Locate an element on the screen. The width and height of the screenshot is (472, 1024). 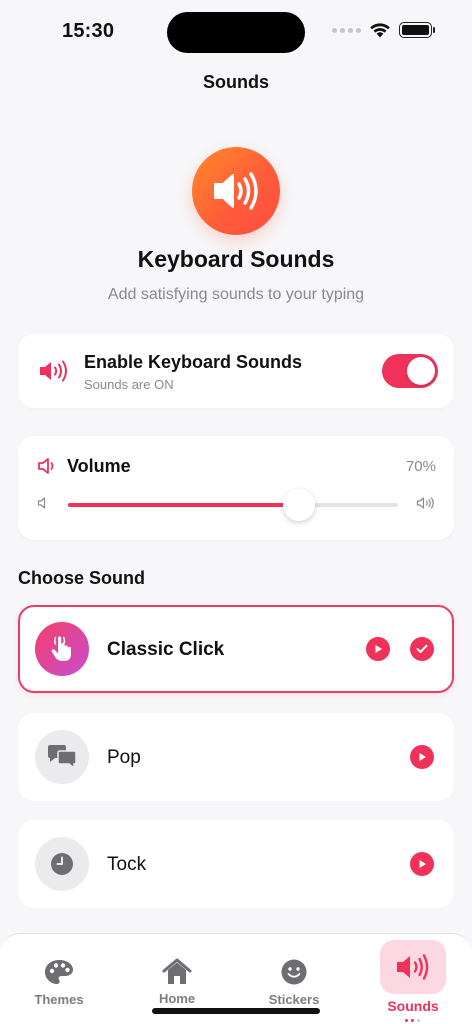
checkmark-icon is located at coordinates (422, 648).